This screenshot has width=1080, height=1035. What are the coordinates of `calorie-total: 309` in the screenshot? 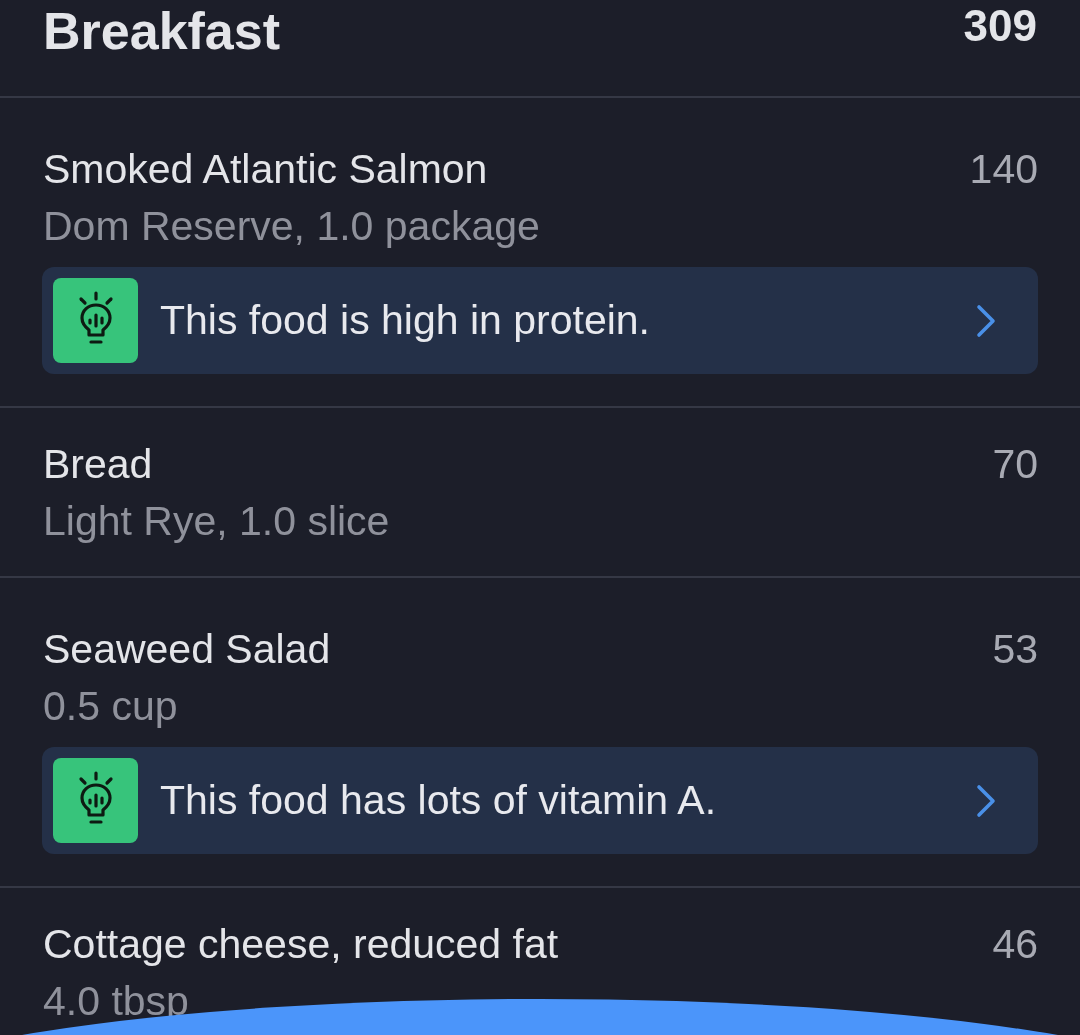 It's located at (1000, 26).